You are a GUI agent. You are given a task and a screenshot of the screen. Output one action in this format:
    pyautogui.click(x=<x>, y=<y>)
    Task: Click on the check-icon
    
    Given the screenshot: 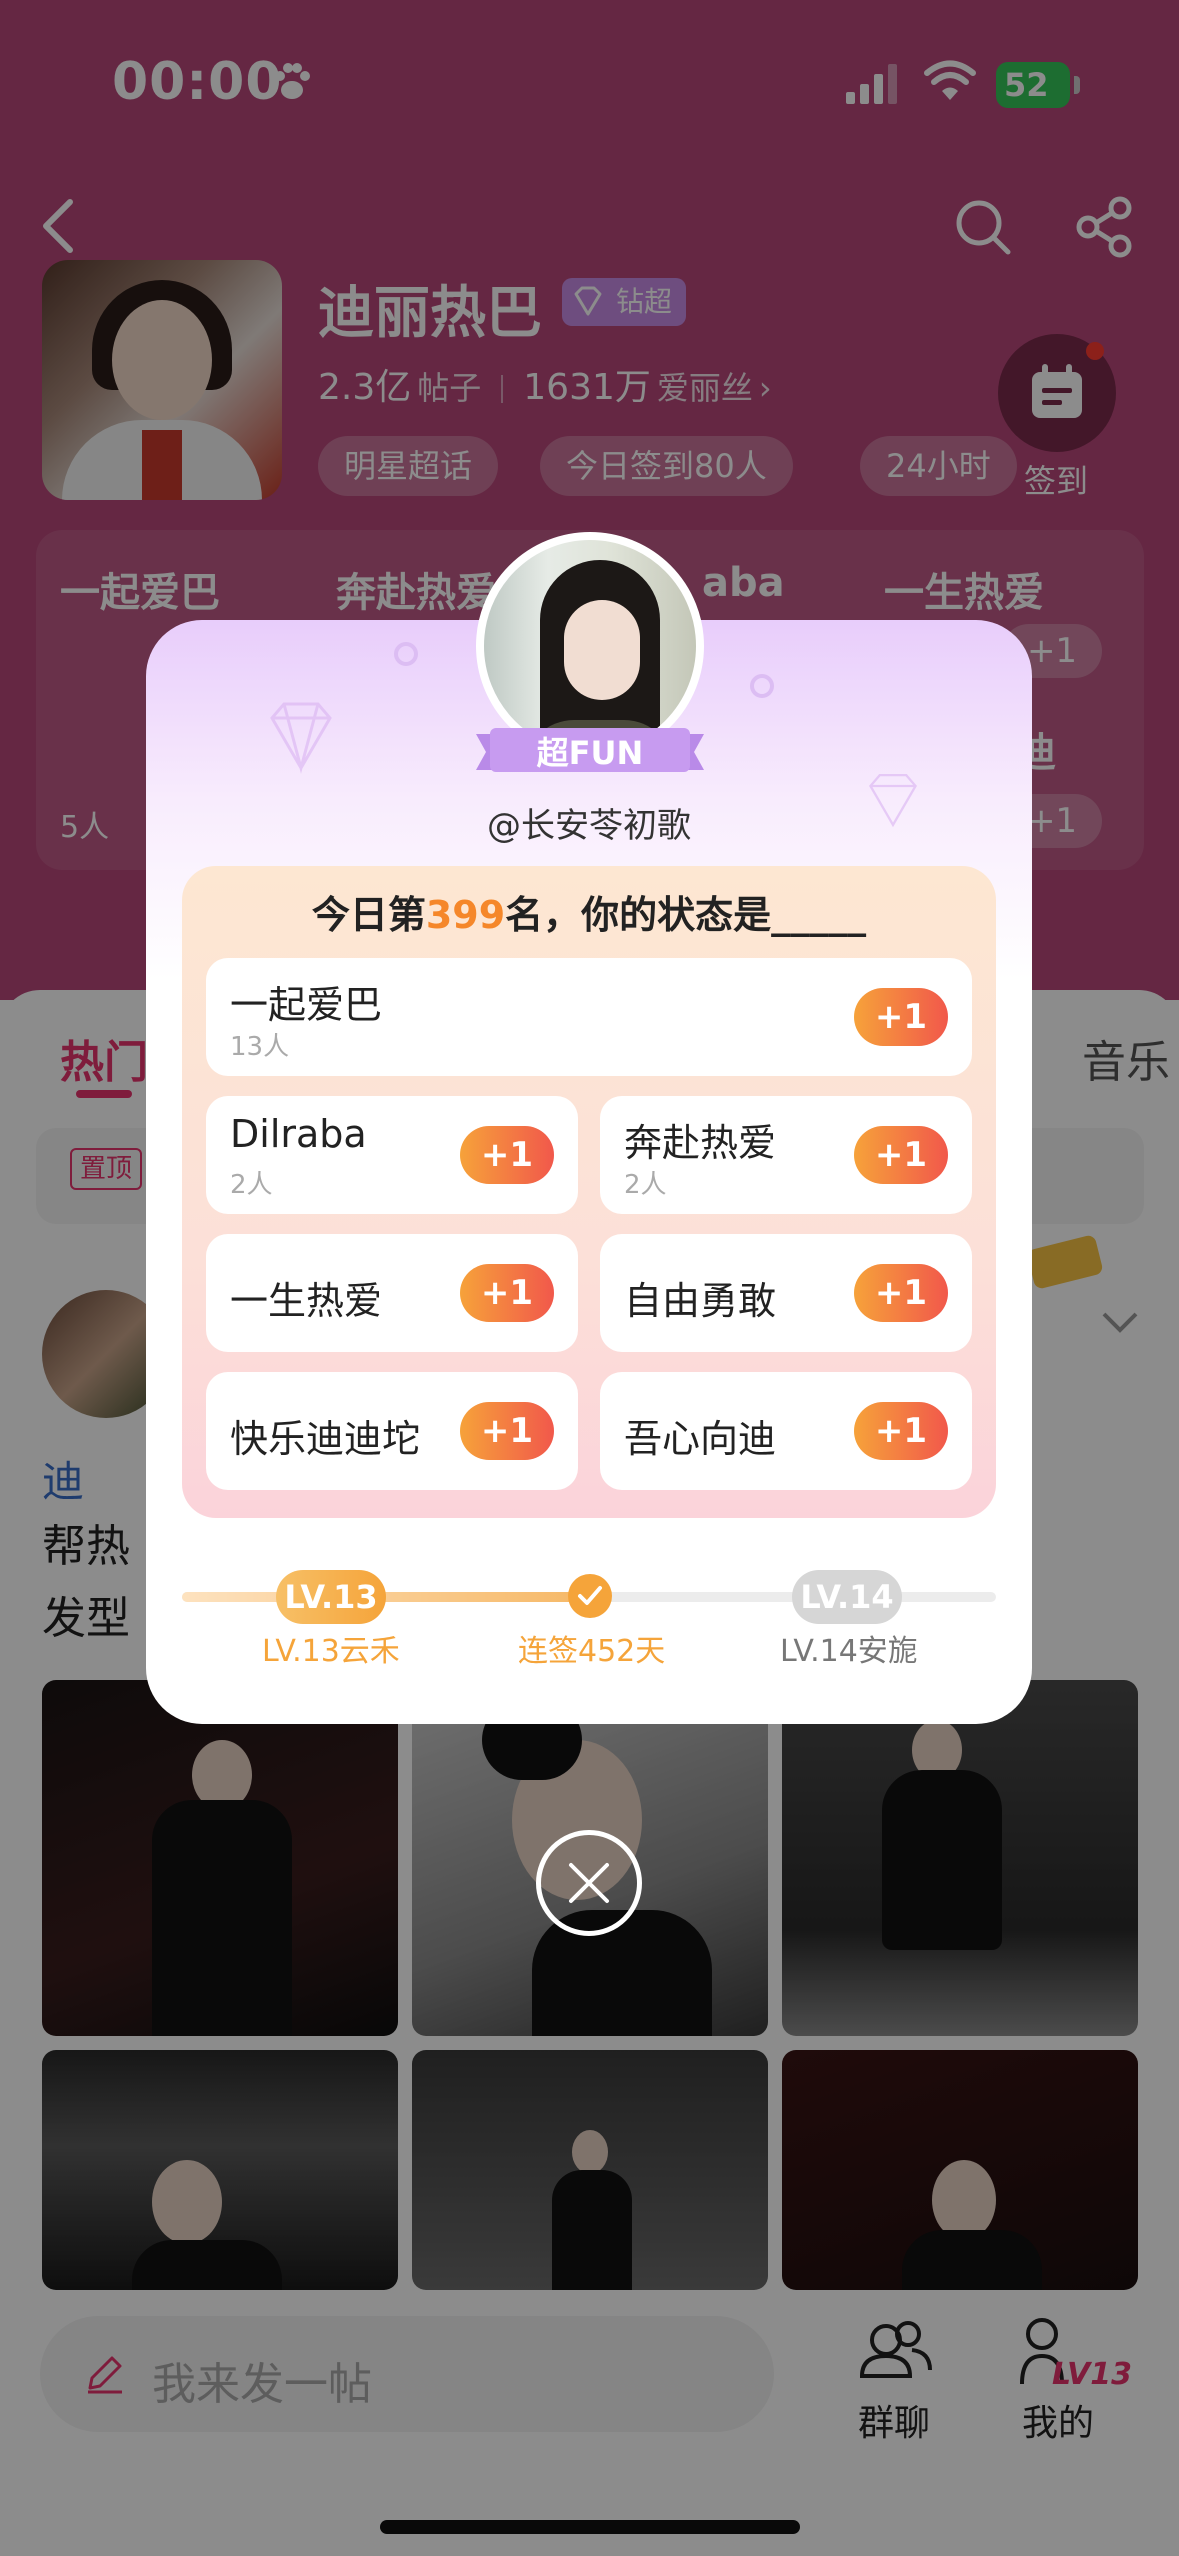 What is the action you would take?
    pyautogui.click(x=590, y=1596)
    